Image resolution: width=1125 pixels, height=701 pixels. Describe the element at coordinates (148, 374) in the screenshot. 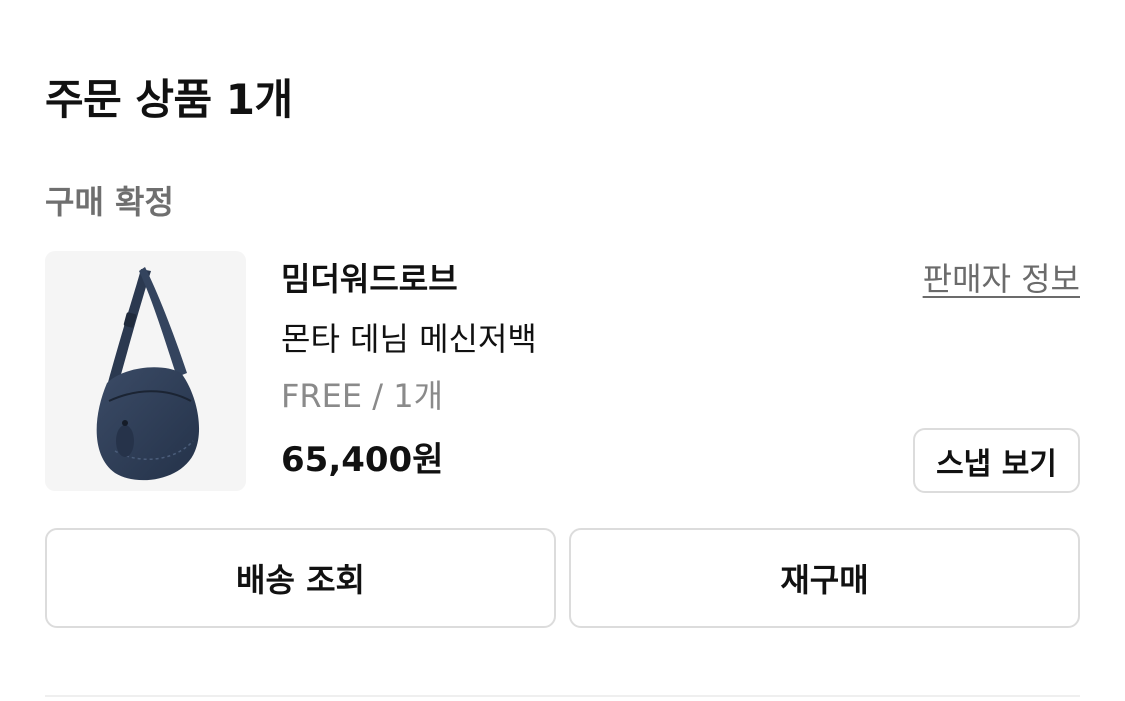

I see `denim-messenger-bag-image` at that location.